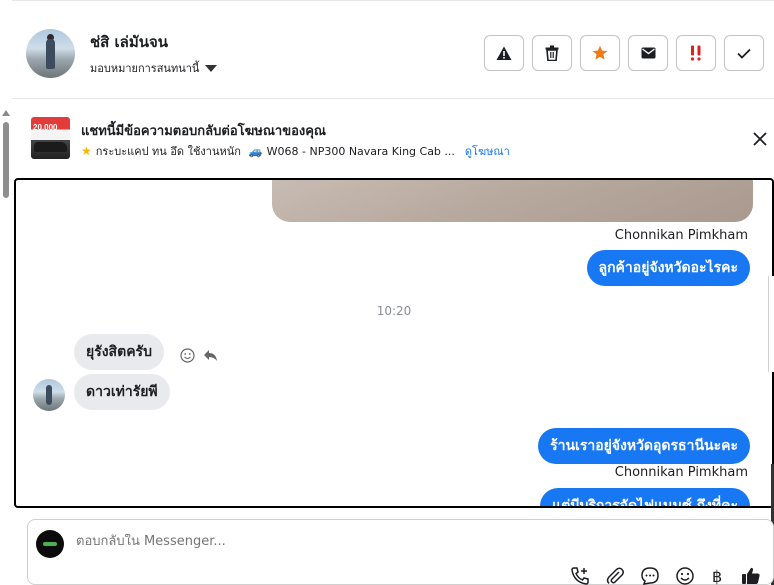 The height and width of the screenshot is (585, 774). Describe the element at coordinates (211, 68) in the screenshot. I see `caret-down-icon` at that location.